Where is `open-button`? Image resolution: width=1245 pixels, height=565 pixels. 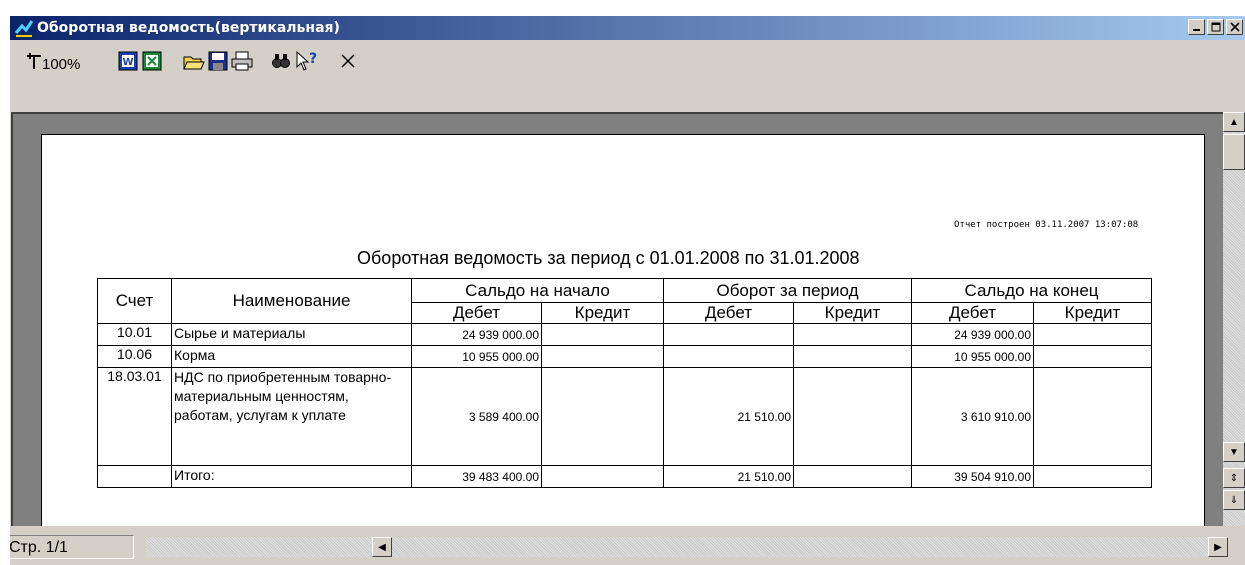
open-button is located at coordinates (194, 61).